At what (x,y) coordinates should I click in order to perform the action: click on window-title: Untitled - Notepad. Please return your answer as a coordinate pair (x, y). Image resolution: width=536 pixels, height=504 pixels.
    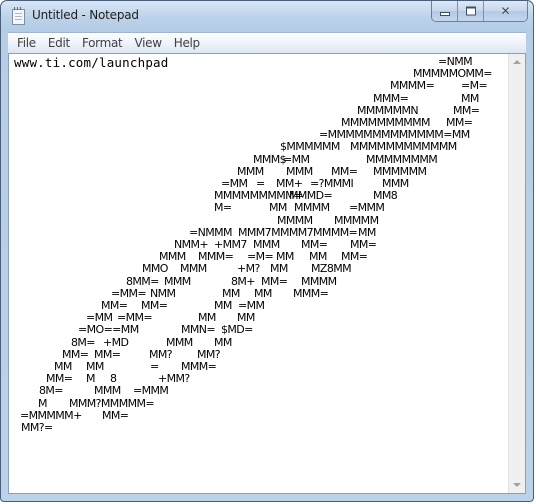
    Looking at the image, I should click on (85, 15).